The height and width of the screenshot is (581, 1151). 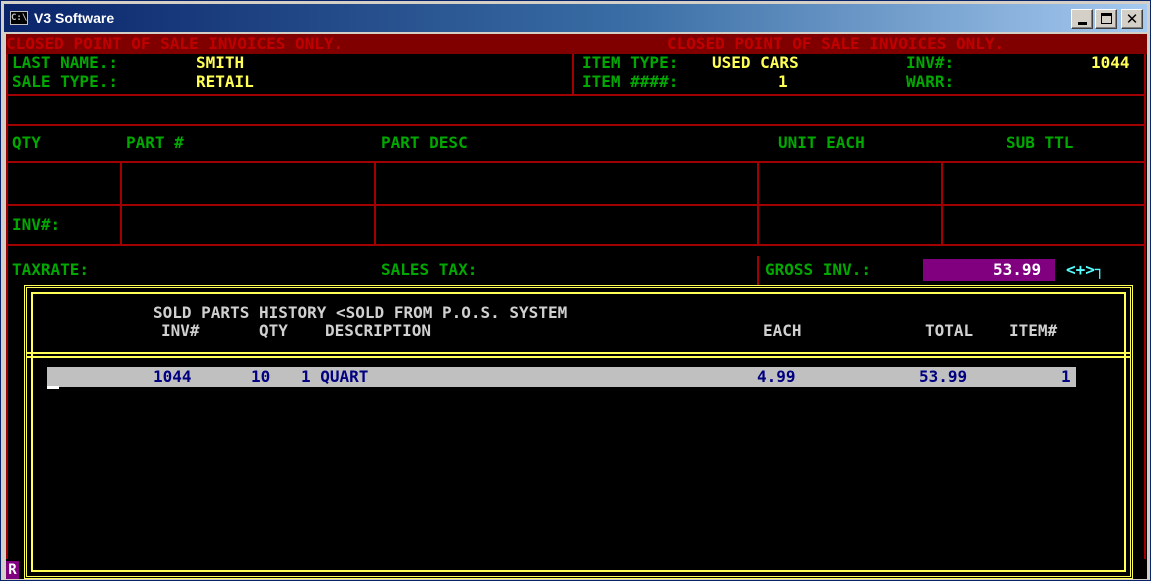 I want to click on title-bar: C:\ V3 Software ✕, so click(x=575, y=18).